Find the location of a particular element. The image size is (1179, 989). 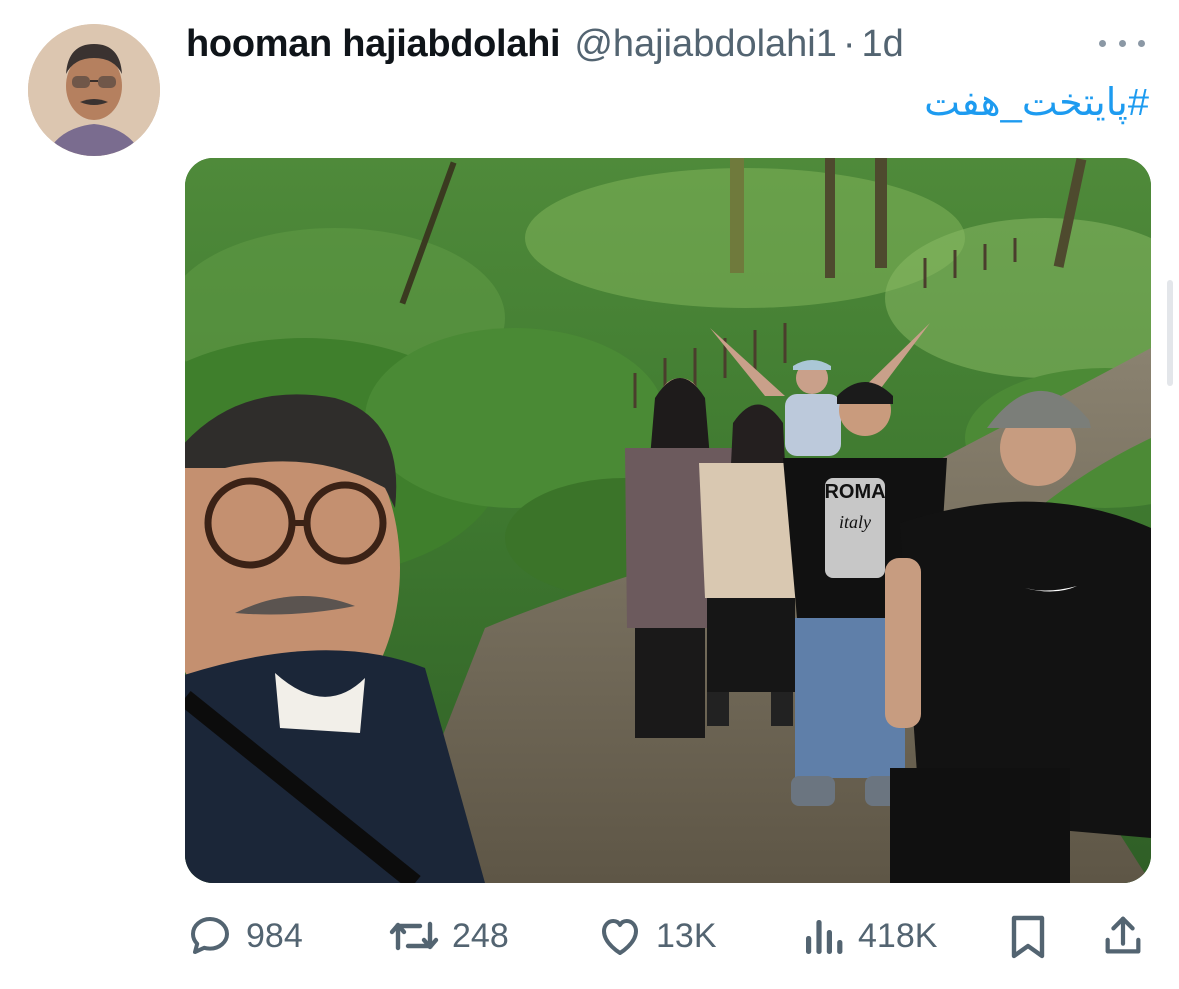

views-icon is located at coordinates (824, 937).